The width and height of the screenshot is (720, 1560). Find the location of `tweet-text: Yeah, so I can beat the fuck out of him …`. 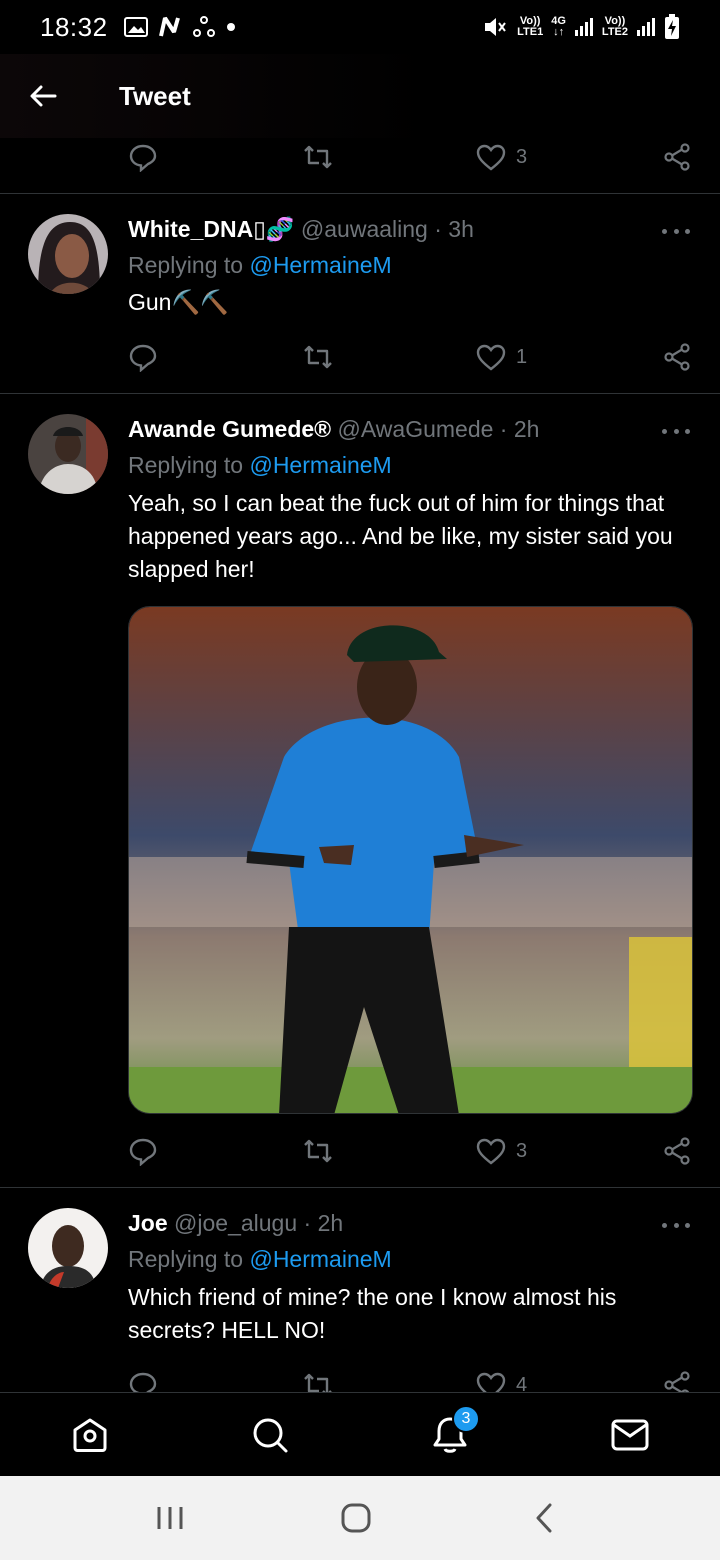

tweet-text: Yeah, so I can beat the fuck out of him … is located at coordinates (400, 536).